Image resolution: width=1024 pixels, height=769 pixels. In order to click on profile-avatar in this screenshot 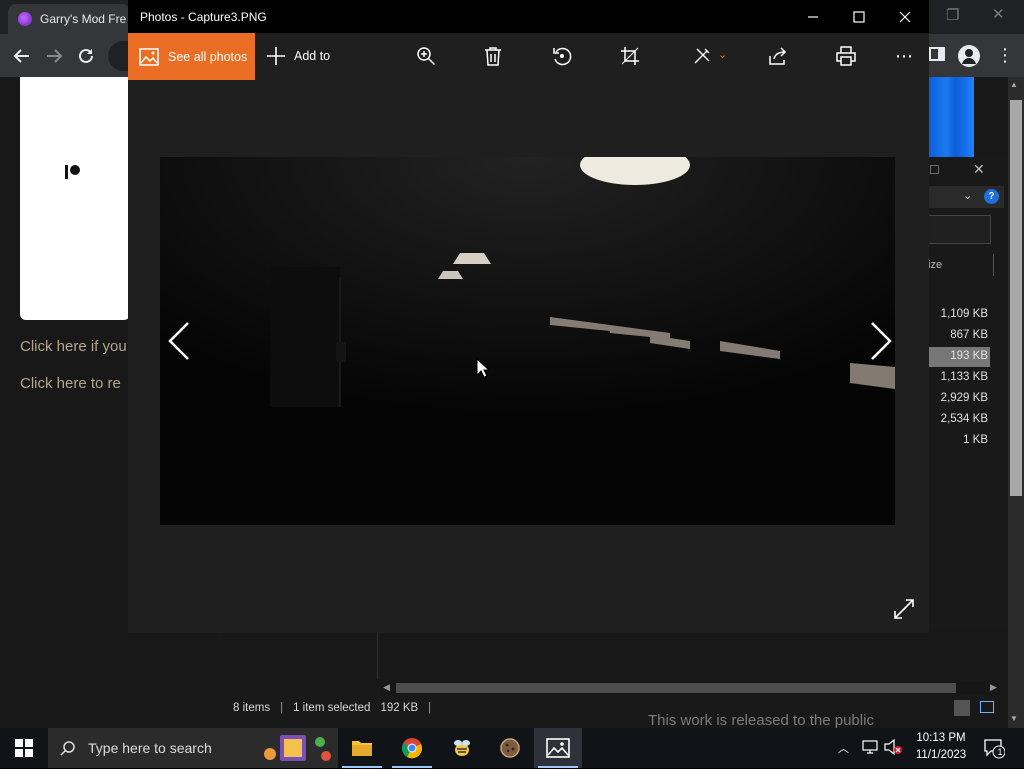, I will do `click(969, 56)`.